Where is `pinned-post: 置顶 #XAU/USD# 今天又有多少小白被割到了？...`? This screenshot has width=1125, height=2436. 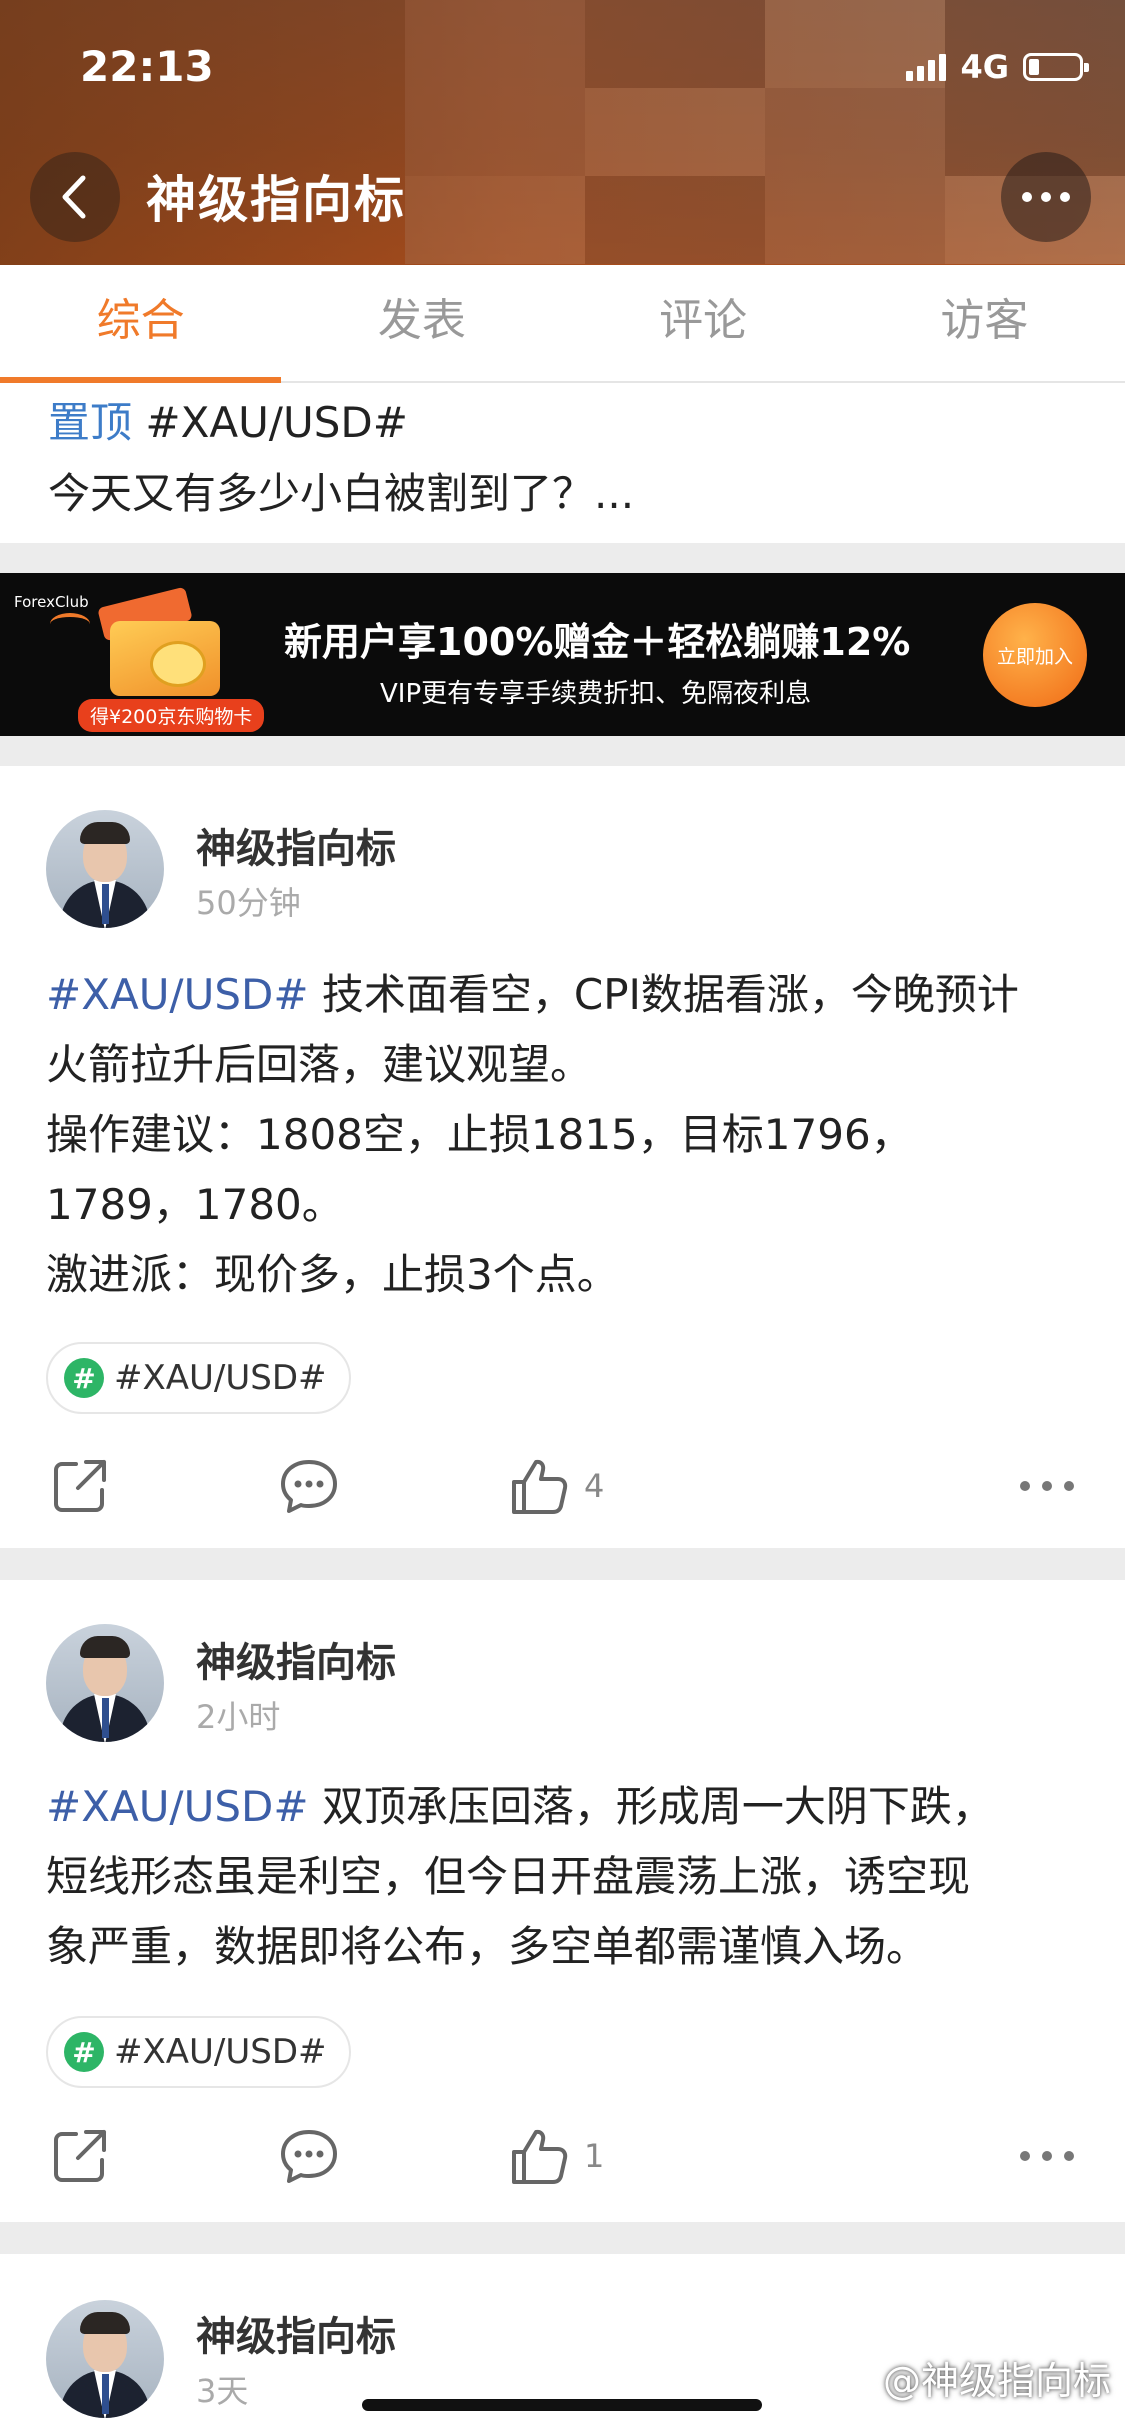 pinned-post: 置顶 #XAU/USD# 今天又有多少小白被割到了？... is located at coordinates (562, 463).